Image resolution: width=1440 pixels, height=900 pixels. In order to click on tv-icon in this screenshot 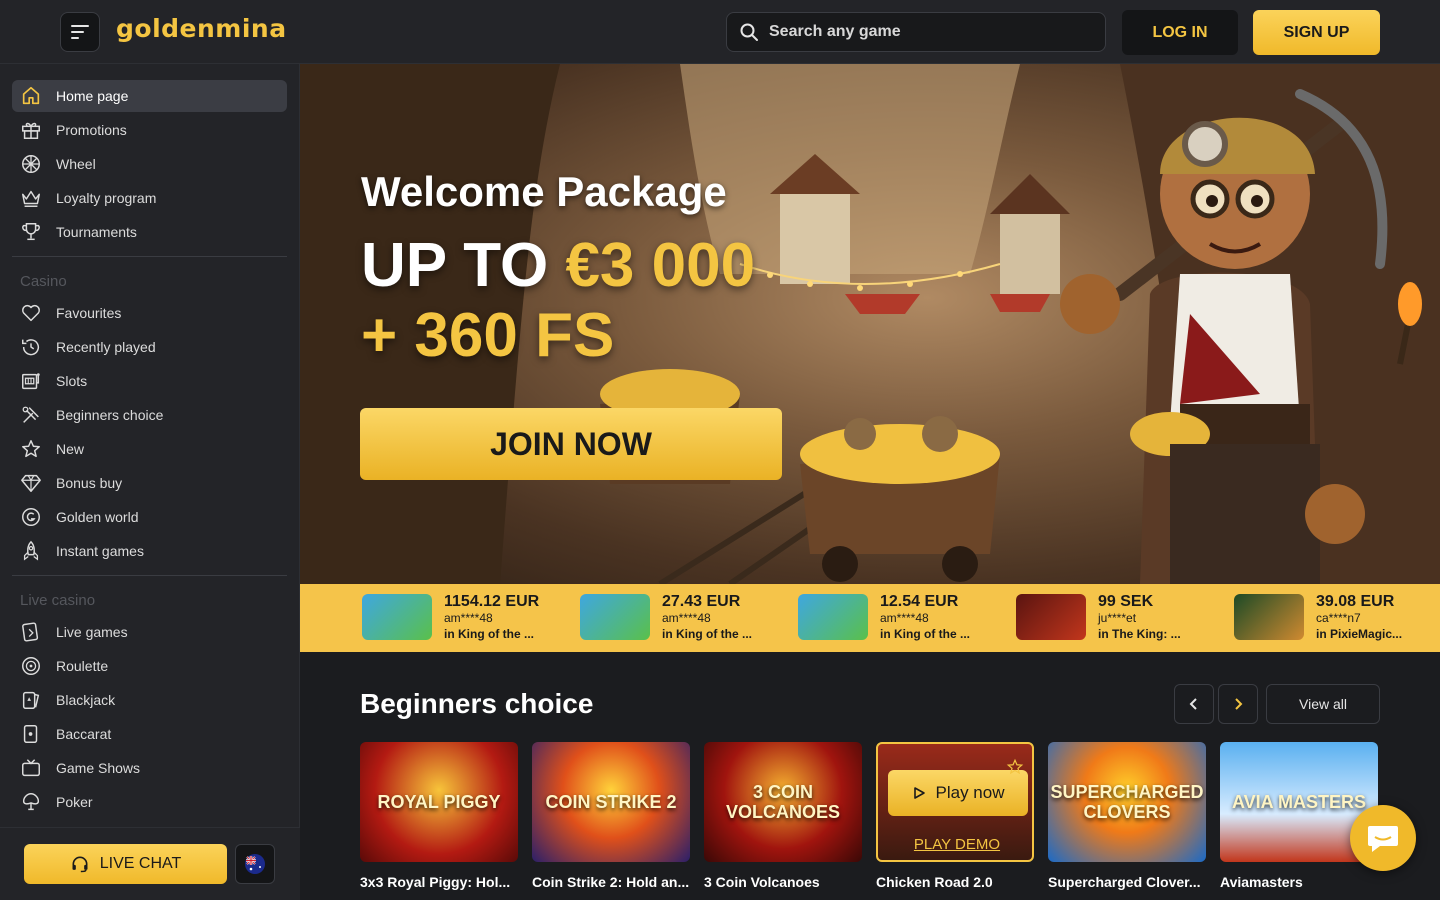, I will do `click(31, 768)`.